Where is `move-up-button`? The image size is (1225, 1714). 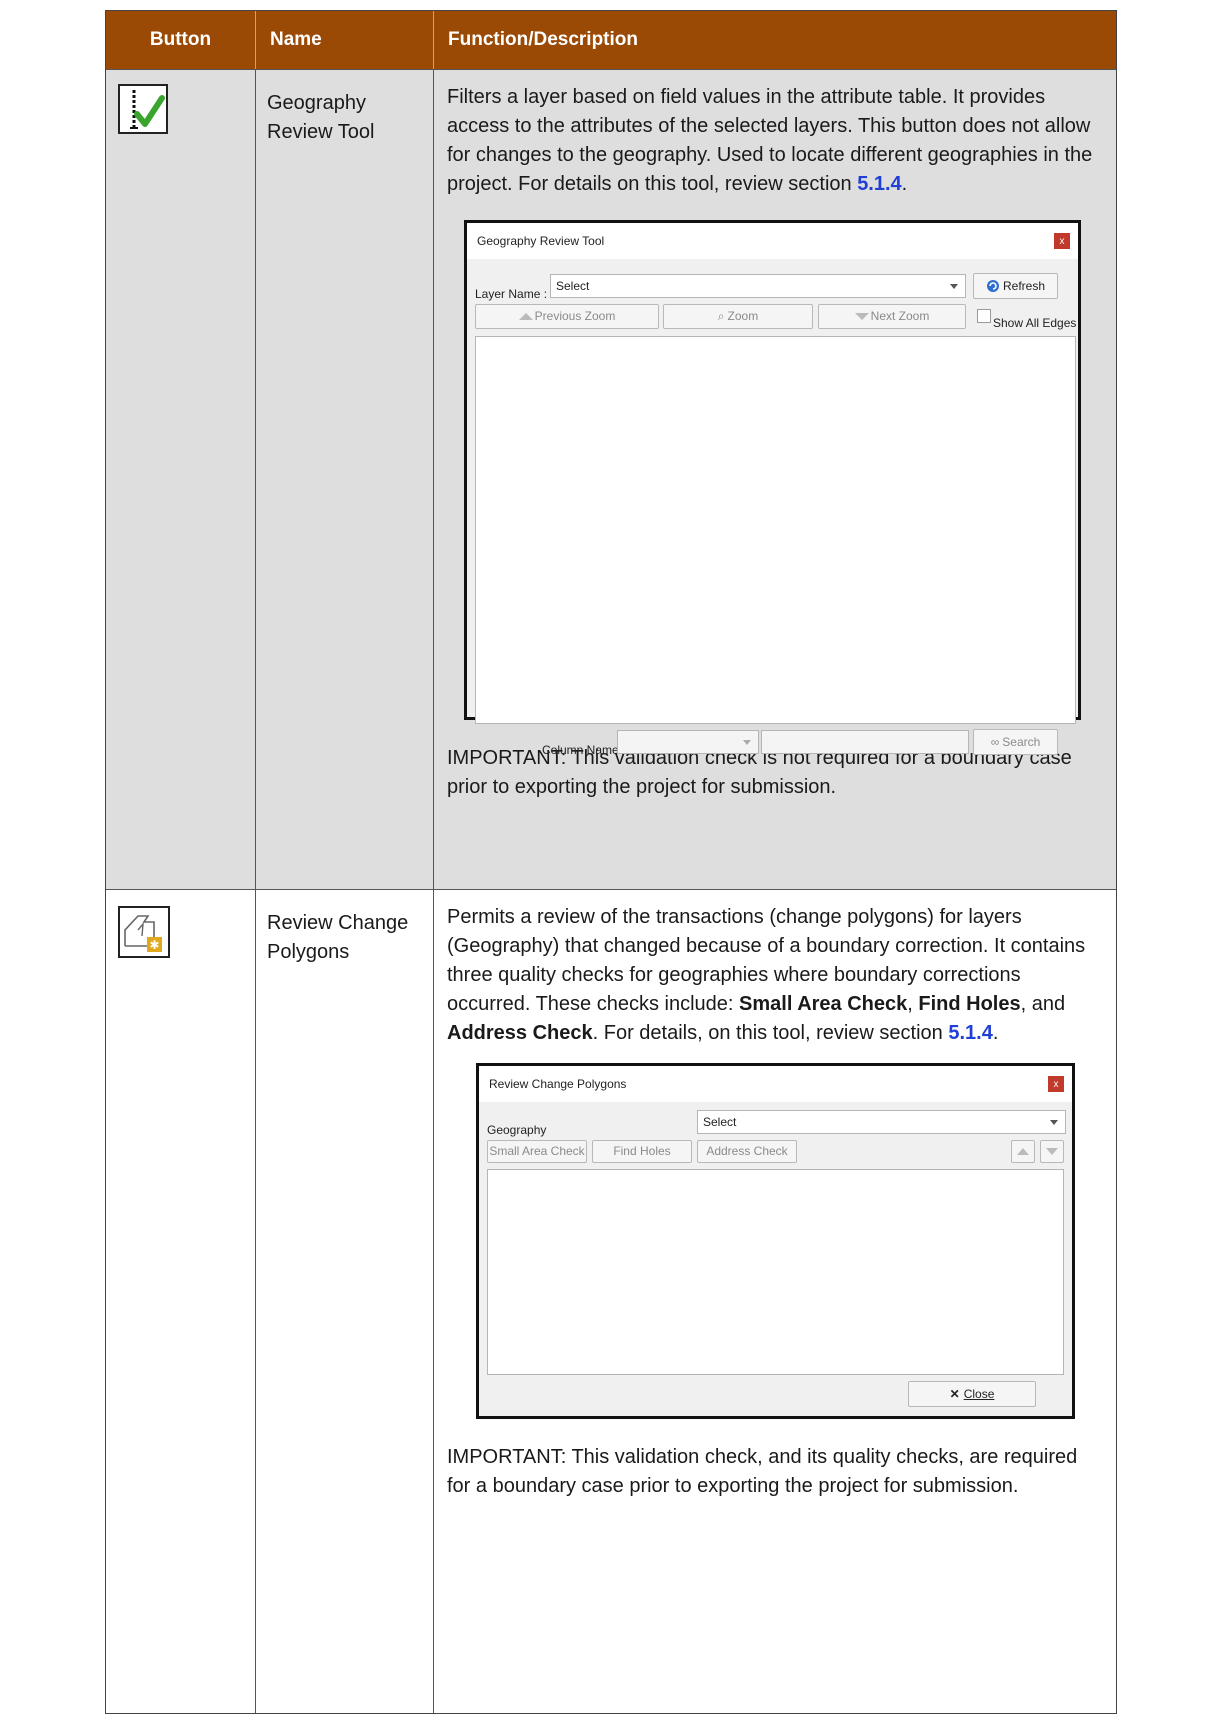
move-up-button is located at coordinates (1023, 1151).